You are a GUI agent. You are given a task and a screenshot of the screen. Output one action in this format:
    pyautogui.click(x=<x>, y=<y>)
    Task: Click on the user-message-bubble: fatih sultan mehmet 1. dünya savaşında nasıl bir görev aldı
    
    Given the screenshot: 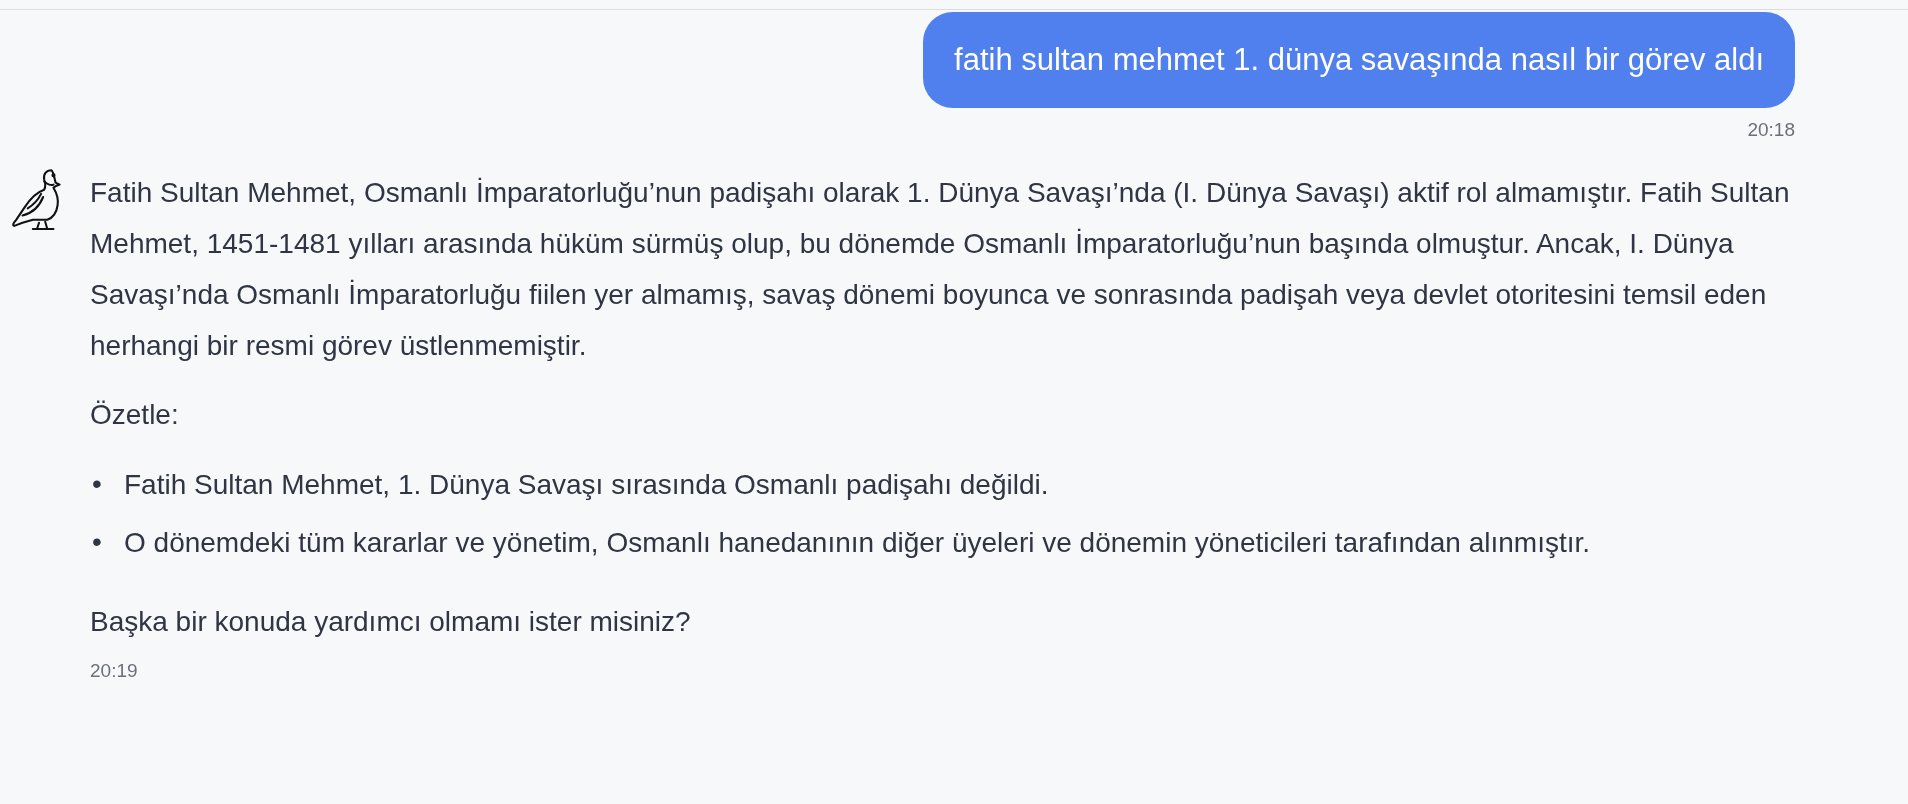 What is the action you would take?
    pyautogui.click(x=1359, y=60)
    